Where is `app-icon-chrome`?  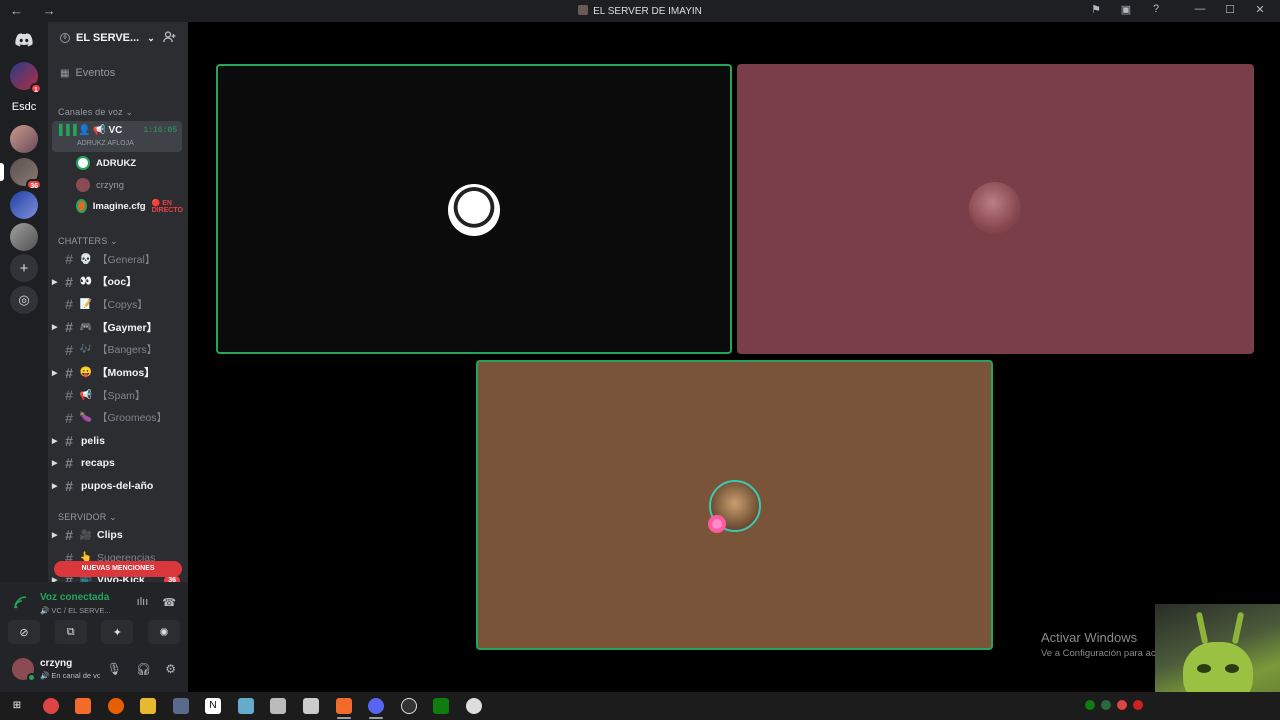 app-icon-chrome is located at coordinates (51, 706).